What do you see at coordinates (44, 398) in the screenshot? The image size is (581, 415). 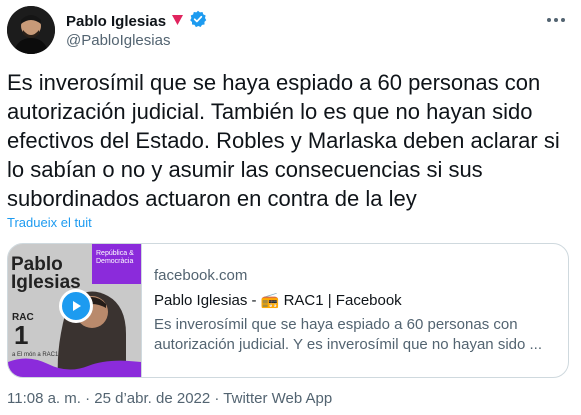 I see `tweet-time: 11:08 a. m.` at bounding box center [44, 398].